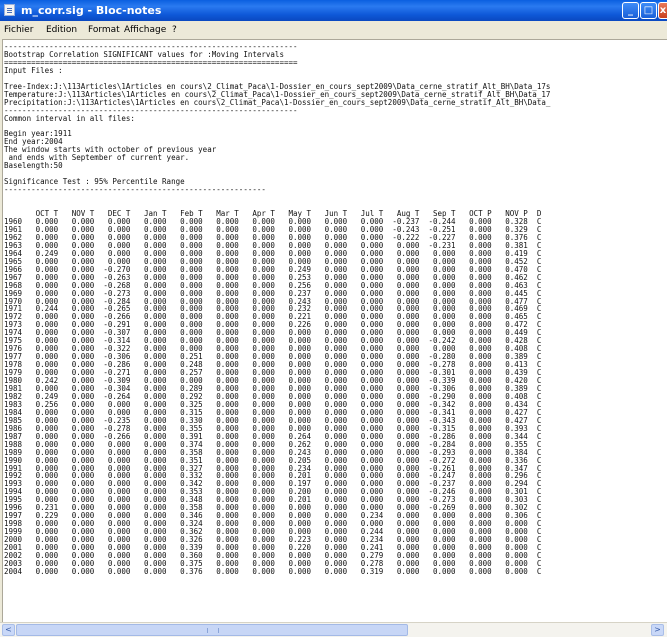 This screenshot has height=637, width=667. What do you see at coordinates (69, 118) in the screenshot?
I see `text-line: Common interval in all files:` at bounding box center [69, 118].